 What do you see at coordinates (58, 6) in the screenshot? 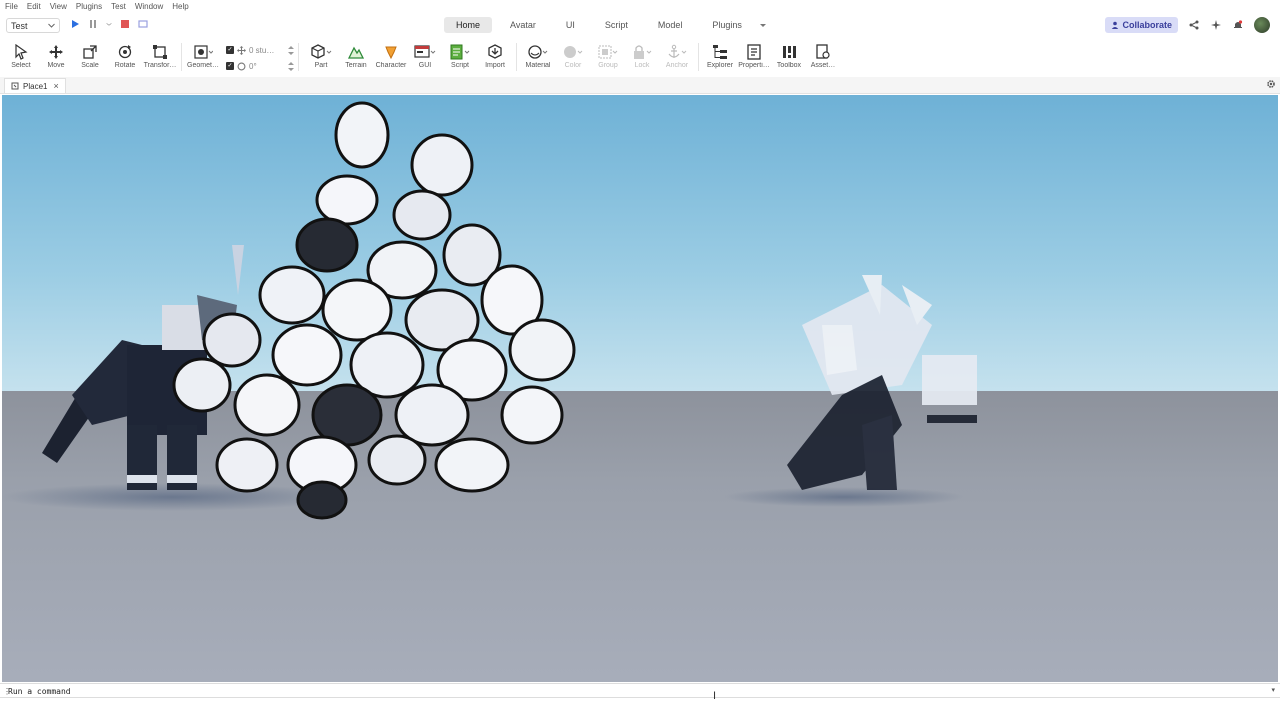
I see `menu-view: View` at bounding box center [58, 6].